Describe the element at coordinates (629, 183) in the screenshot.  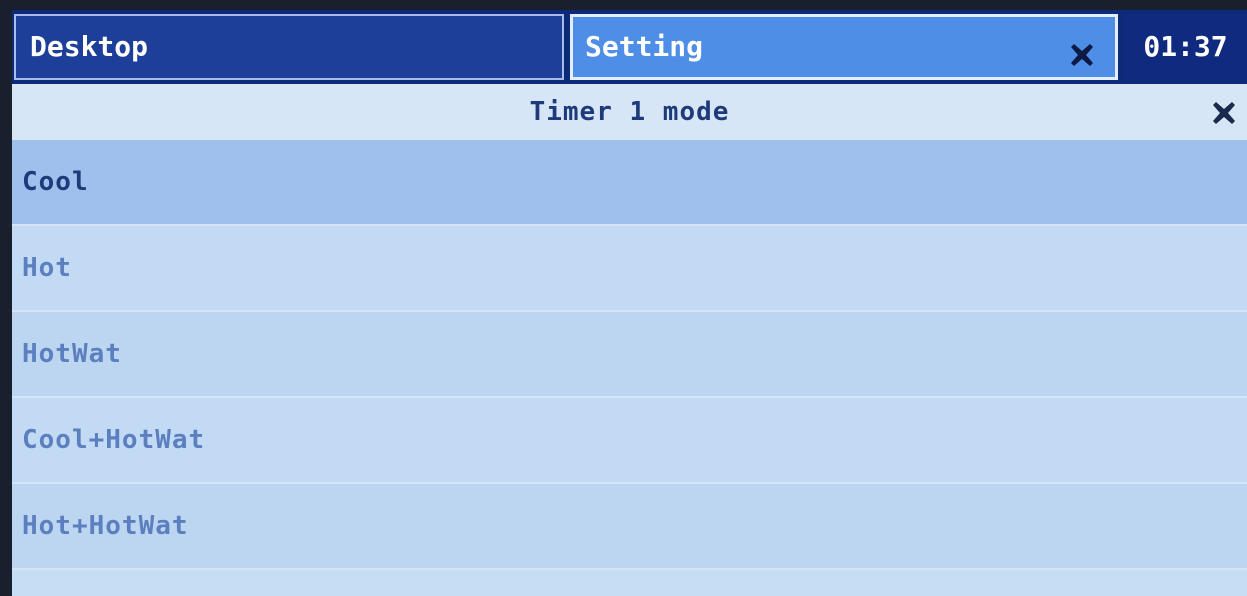
I see `list-item-cool: Cool` at that location.